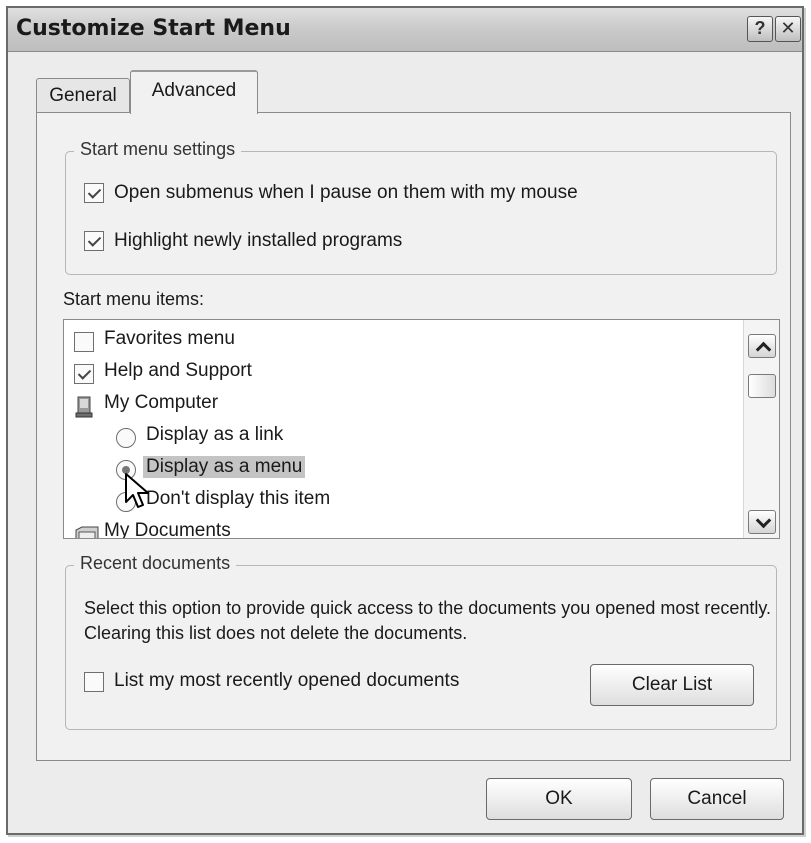 This screenshot has width=811, height=843. What do you see at coordinates (788, 29) in the screenshot?
I see `close-button: ✕` at bounding box center [788, 29].